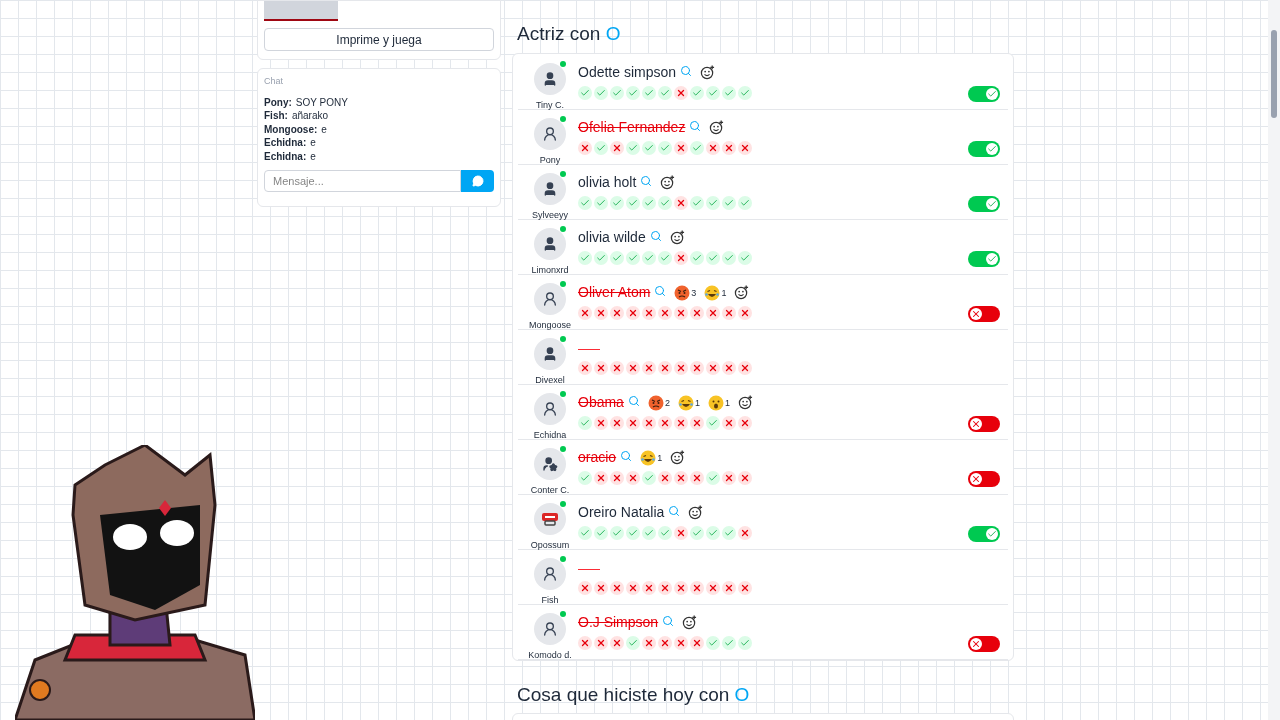 The height and width of the screenshot is (720, 1280). I want to click on scrollbar, so click(1274, 360).